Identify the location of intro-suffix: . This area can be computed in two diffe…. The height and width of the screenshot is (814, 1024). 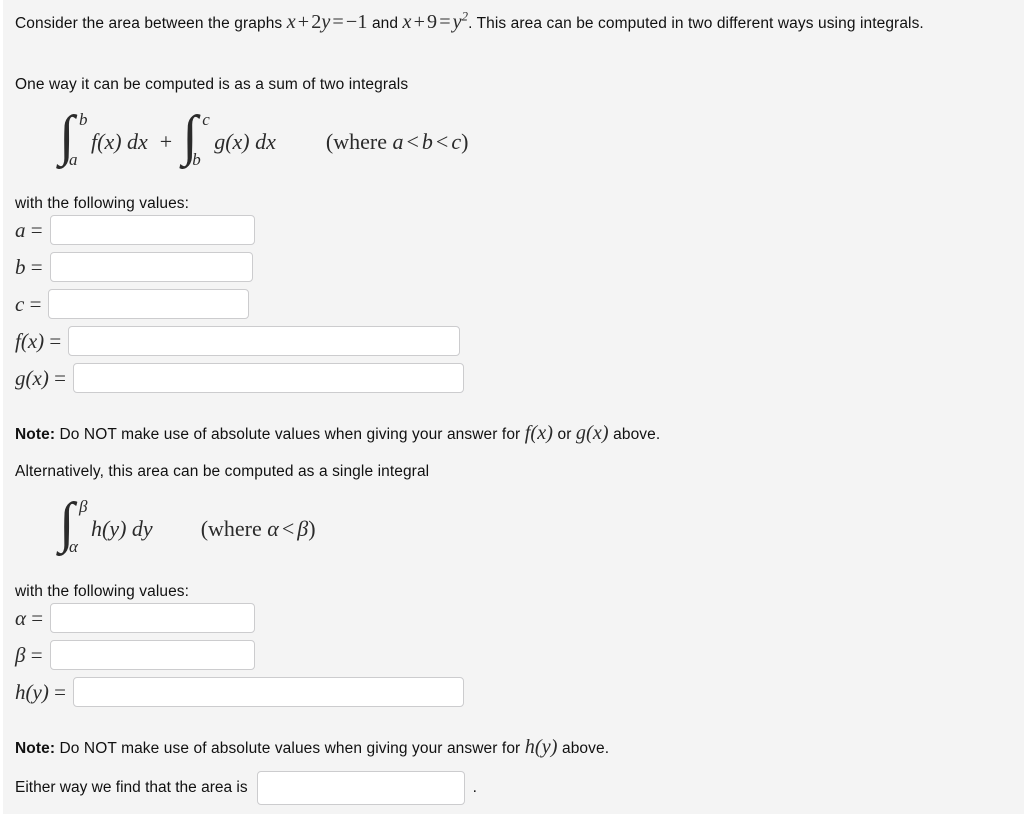
(696, 23).